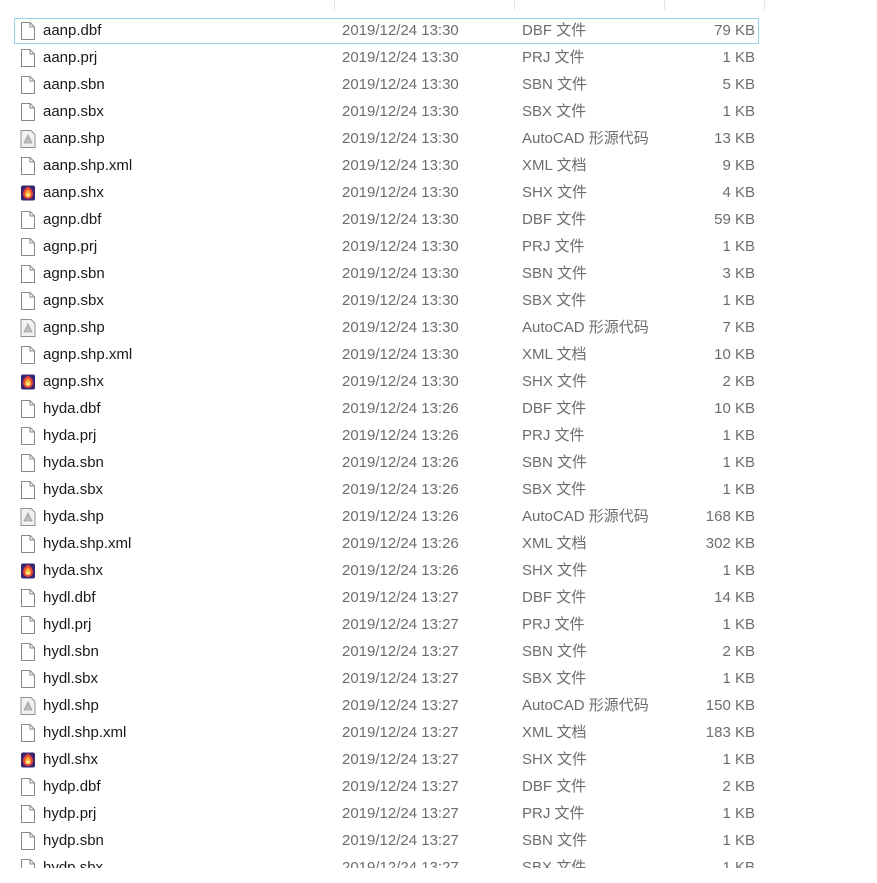 This screenshot has width=877, height=883. I want to click on file-row: hyda.sbx 2019/12/24 13:26 SBX 文件 1 KB, so click(386, 490).